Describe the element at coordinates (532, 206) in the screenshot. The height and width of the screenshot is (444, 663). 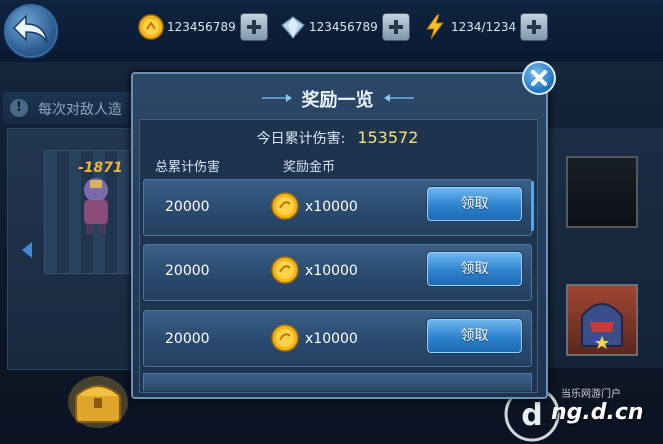
I see `scrollbar` at that location.